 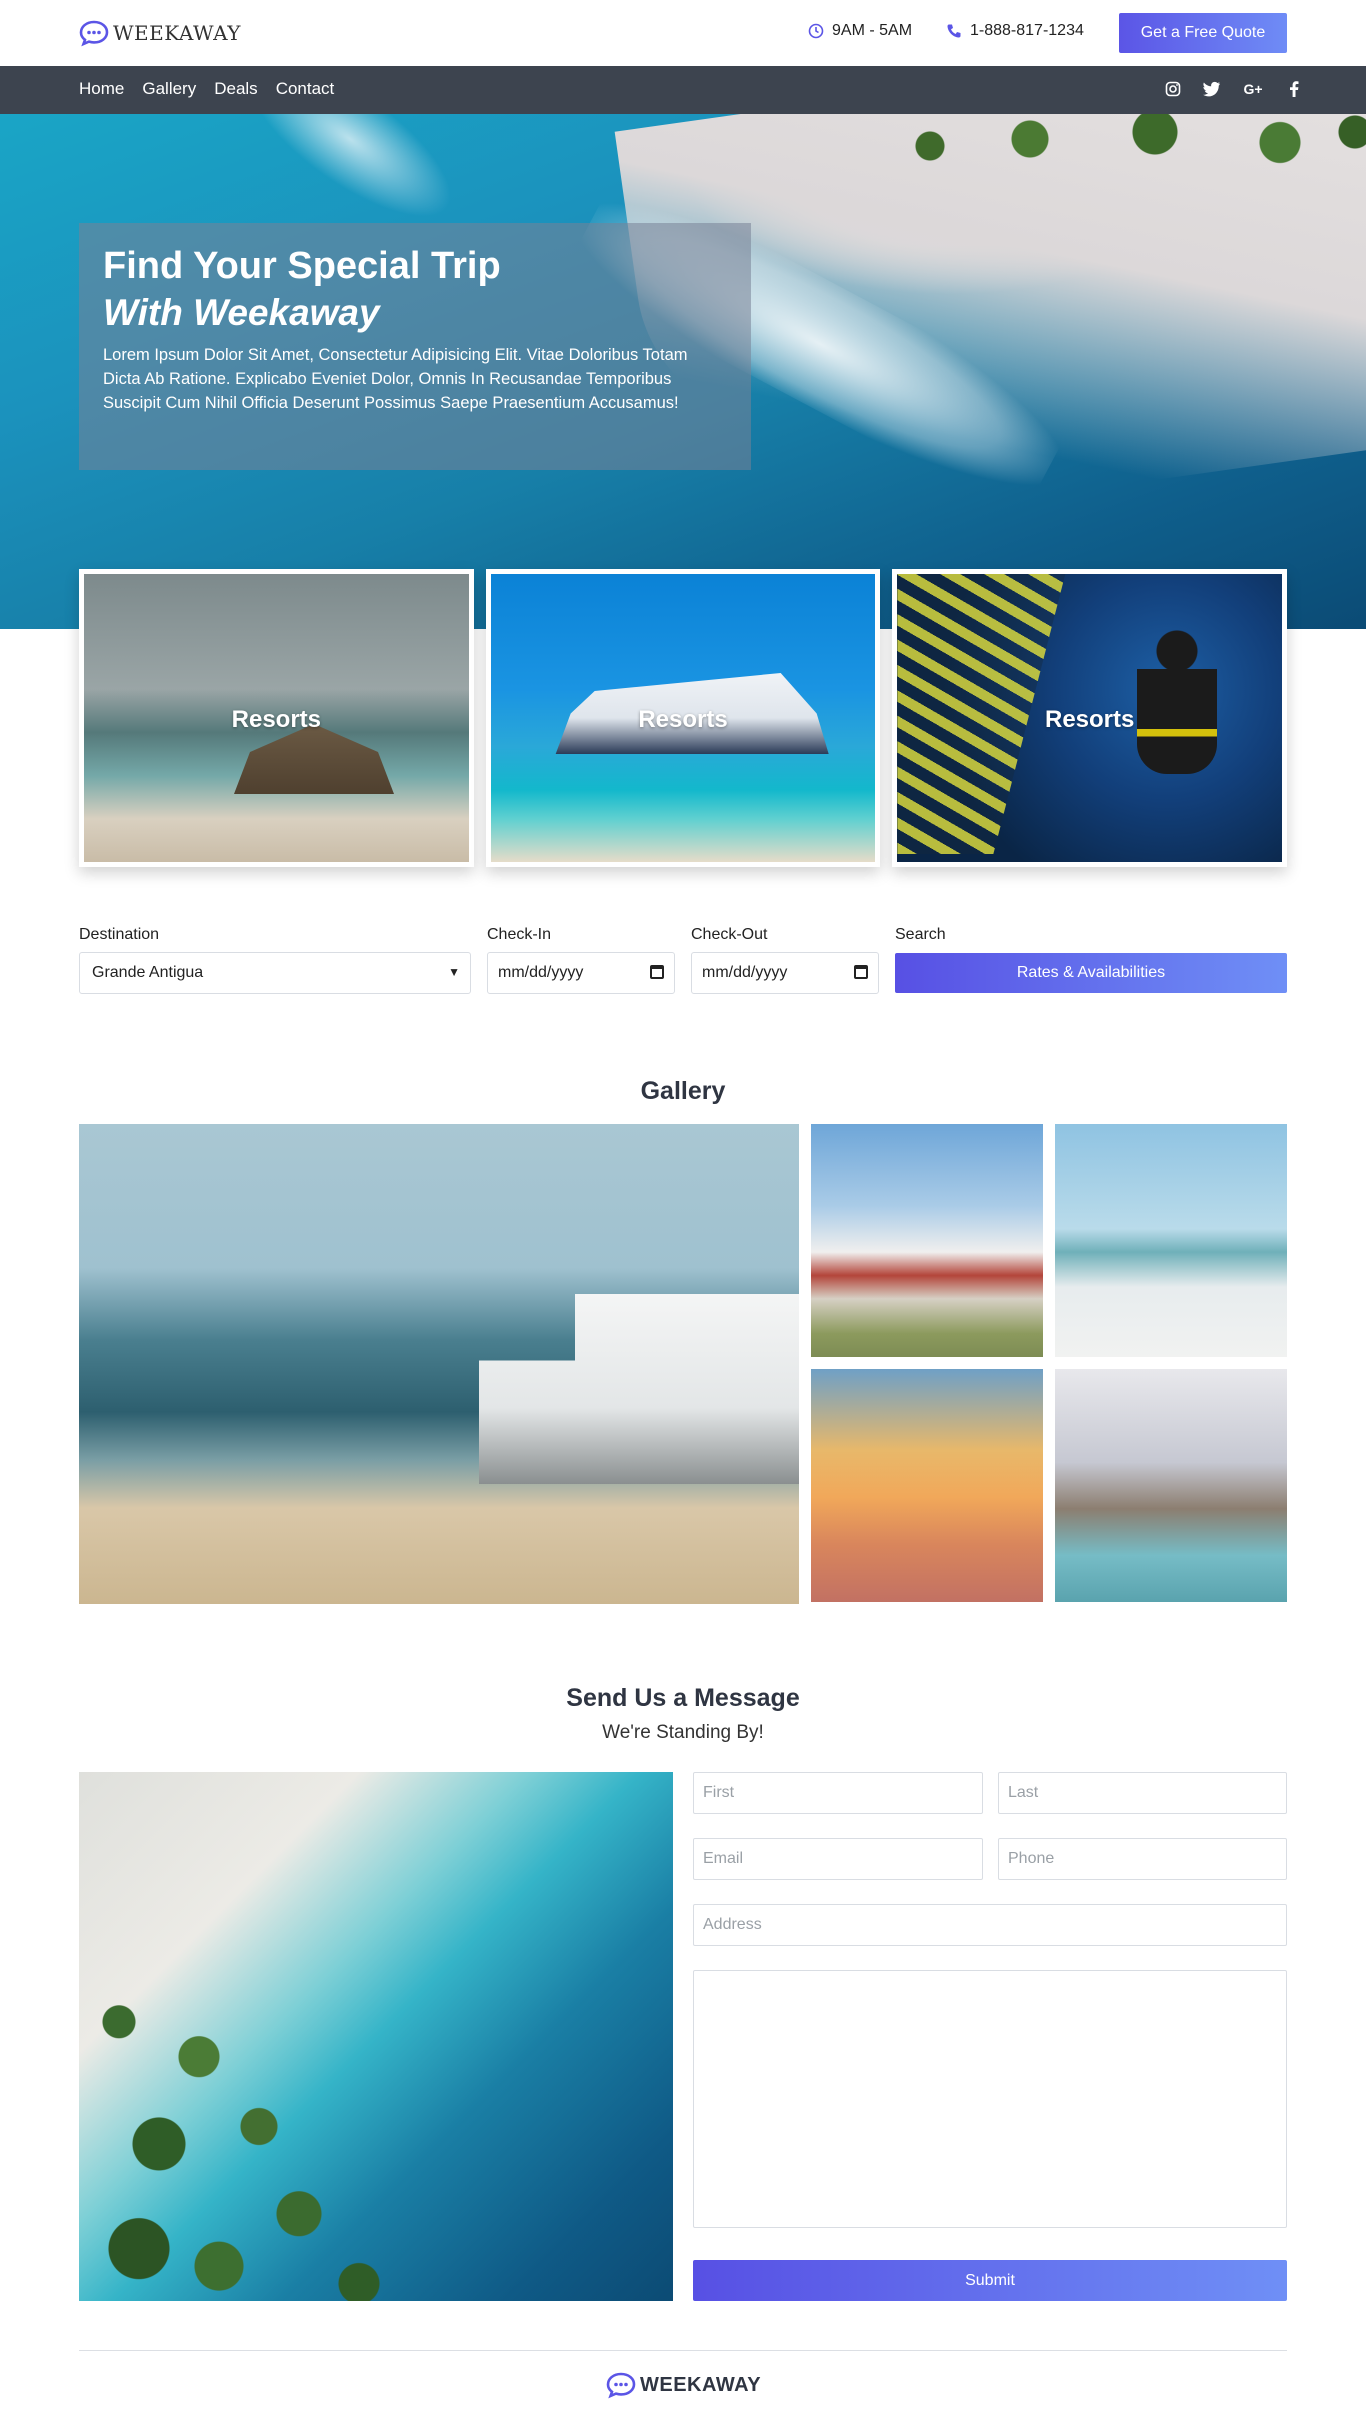 I want to click on business-hours: 9AM - 5AM, so click(x=860, y=31).